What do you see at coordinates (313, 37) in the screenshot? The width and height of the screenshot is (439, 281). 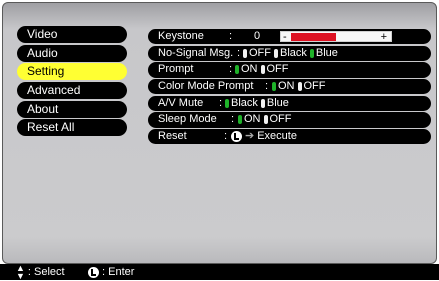 I see `keystone-slider-fill` at bounding box center [313, 37].